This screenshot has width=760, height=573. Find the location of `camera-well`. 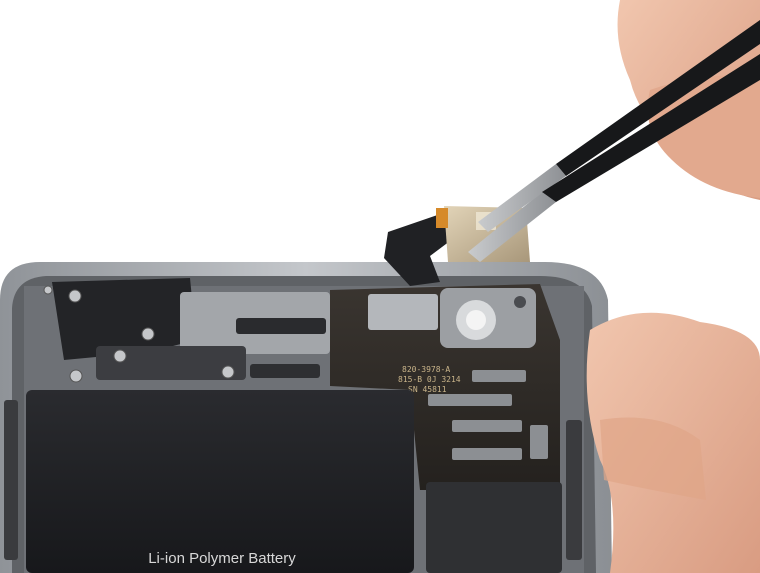

camera-well is located at coordinates (488, 318).